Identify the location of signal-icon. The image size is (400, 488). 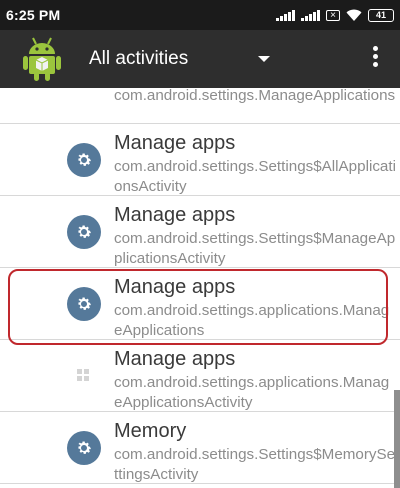
(285, 15).